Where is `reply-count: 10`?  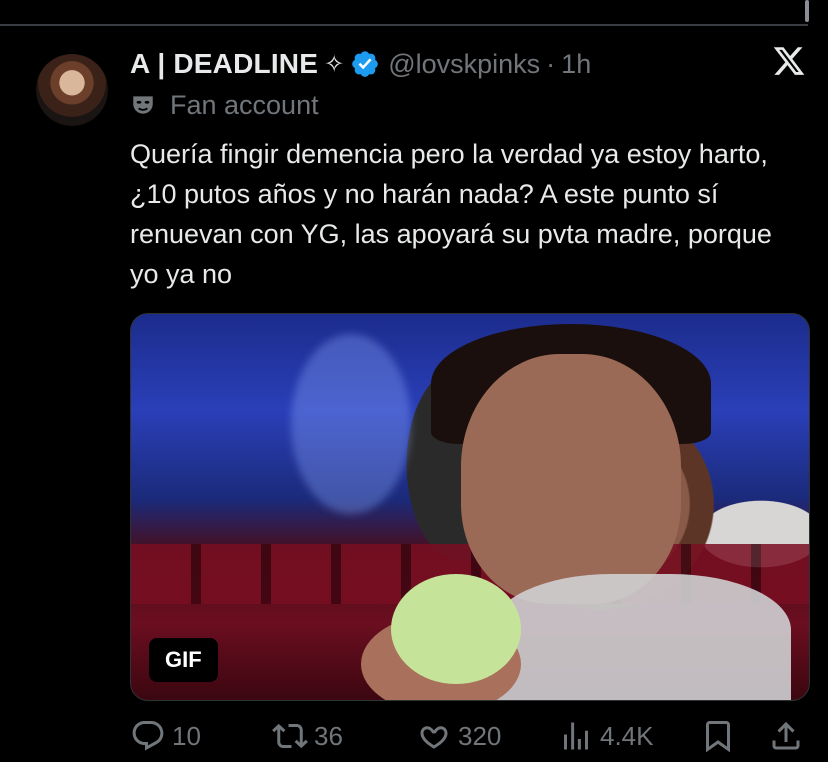
reply-count: 10 is located at coordinates (186, 735).